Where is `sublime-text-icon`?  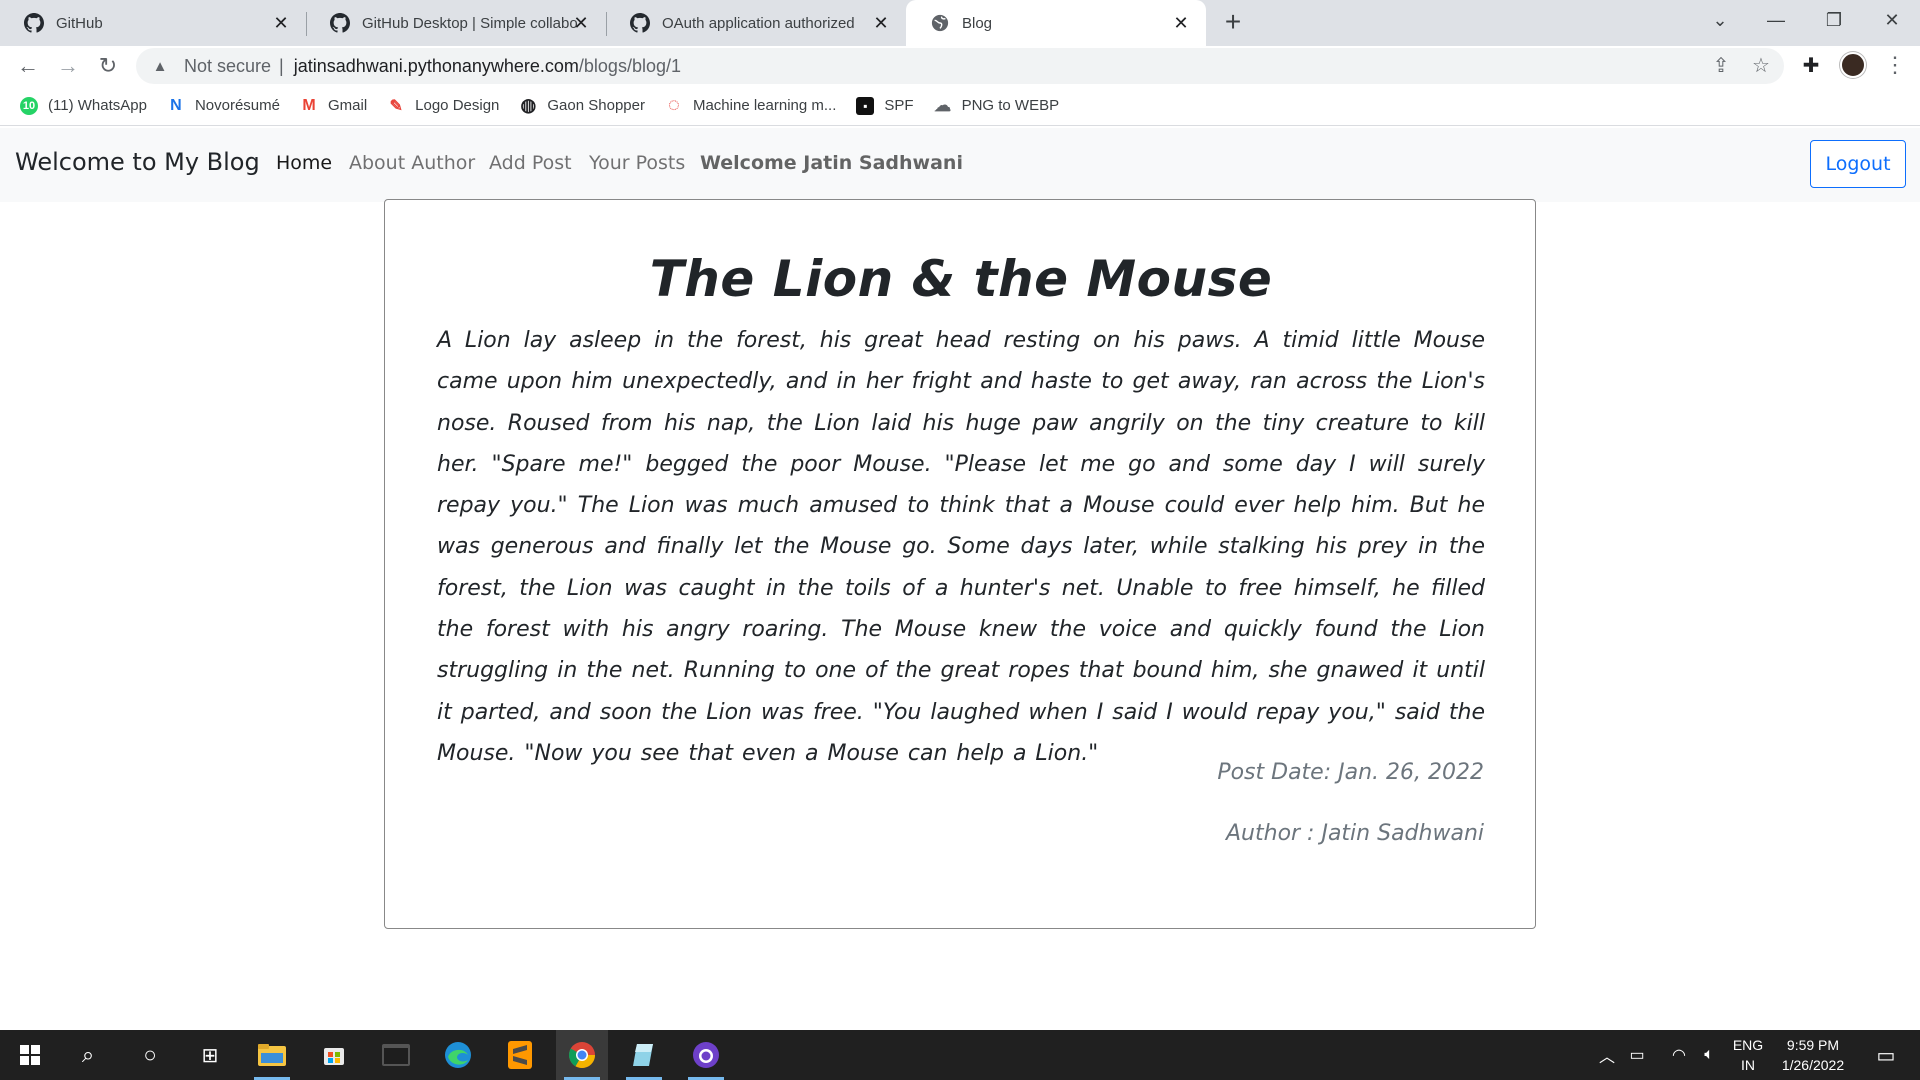 sublime-text-icon is located at coordinates (520, 1055).